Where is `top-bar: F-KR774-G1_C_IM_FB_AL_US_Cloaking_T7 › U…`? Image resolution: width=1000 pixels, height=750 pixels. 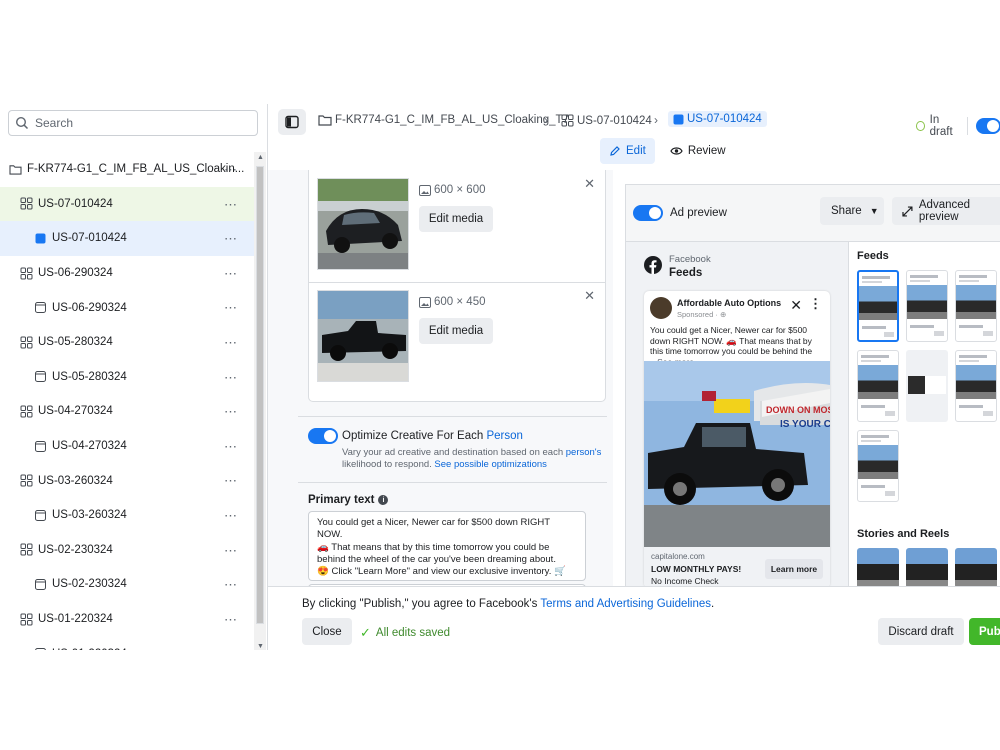 top-bar: F-KR774-G1_C_IM_FB_AL_US_Cloaking_T7 › U… is located at coordinates (634, 122).